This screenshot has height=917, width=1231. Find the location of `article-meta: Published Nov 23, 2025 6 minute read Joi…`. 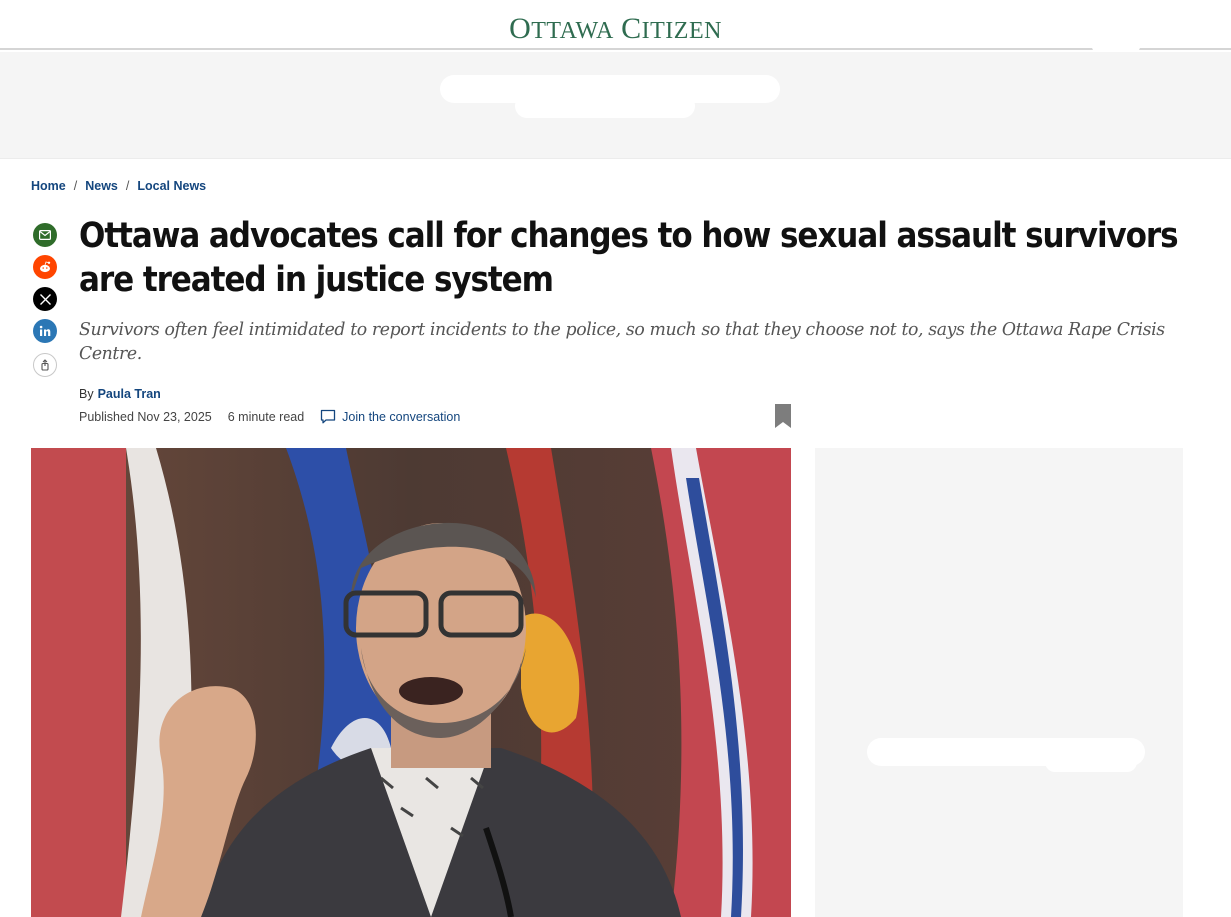

article-meta: Published Nov 23, 2025 6 minute read Joi… is located at coordinates (269, 416).